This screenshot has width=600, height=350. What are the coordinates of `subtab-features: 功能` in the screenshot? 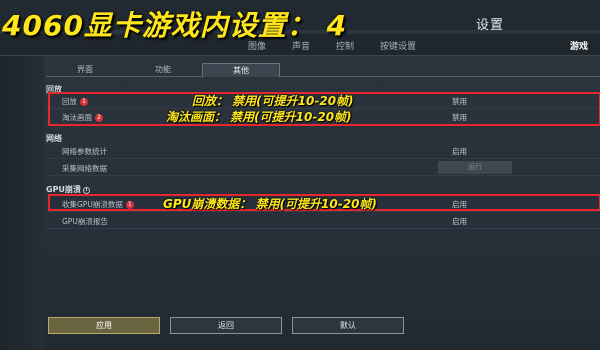 It's located at (163, 70).